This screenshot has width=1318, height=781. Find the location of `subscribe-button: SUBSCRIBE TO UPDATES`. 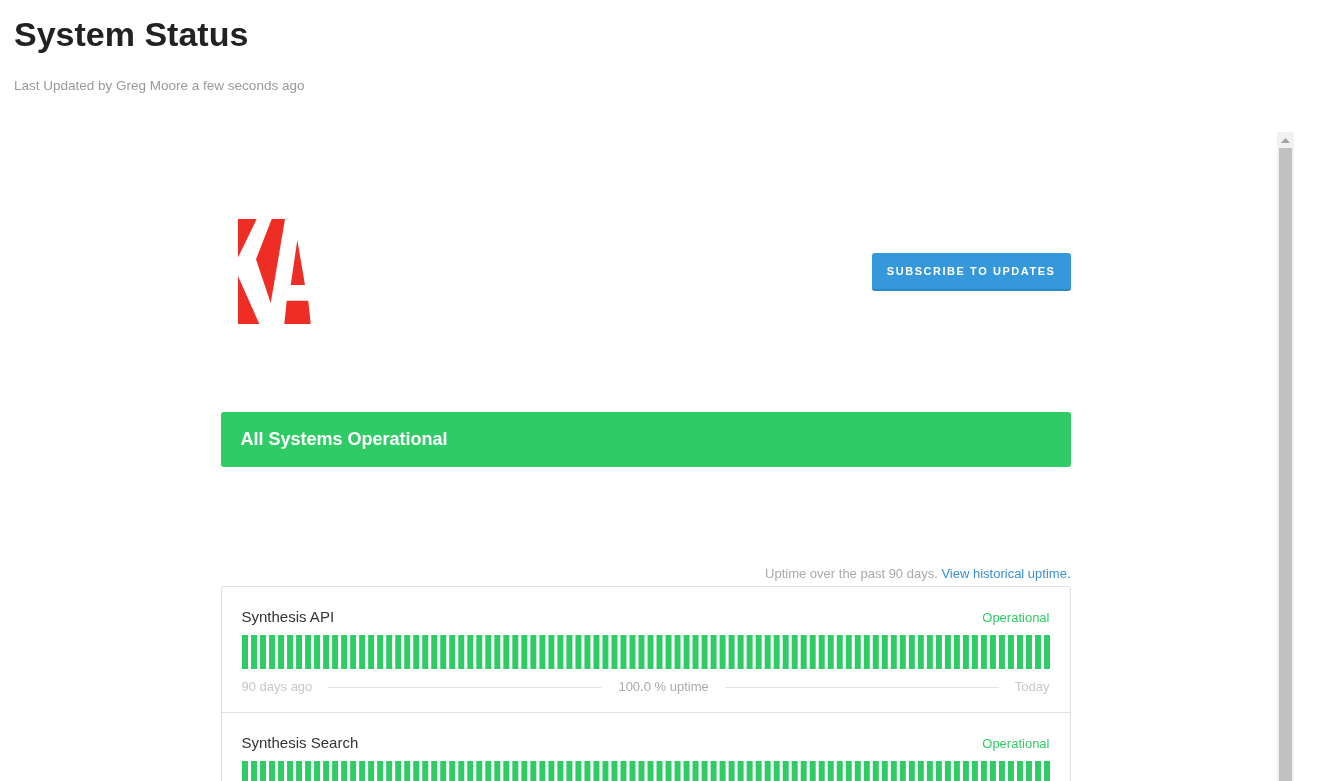

subscribe-button: SUBSCRIBE TO UPDATES is located at coordinates (971, 271).